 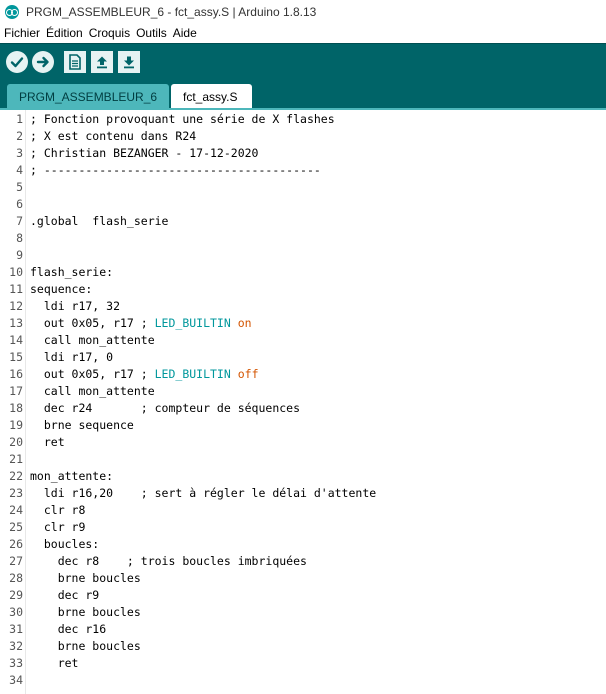 I want to click on code-line: 32 brne boucles, so click(x=303, y=646).